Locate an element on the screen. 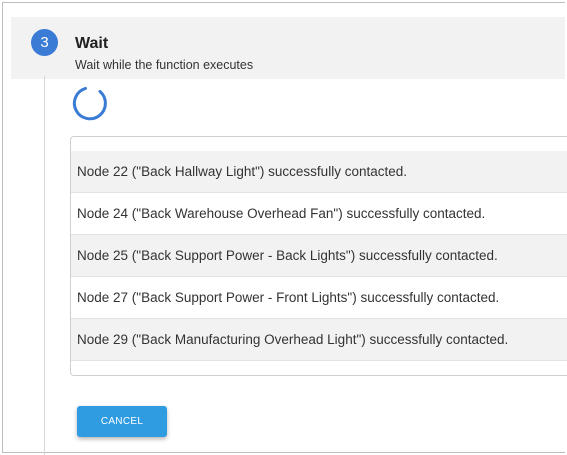 The height and width of the screenshot is (455, 567). cancel-button: CANCEL is located at coordinates (122, 421).